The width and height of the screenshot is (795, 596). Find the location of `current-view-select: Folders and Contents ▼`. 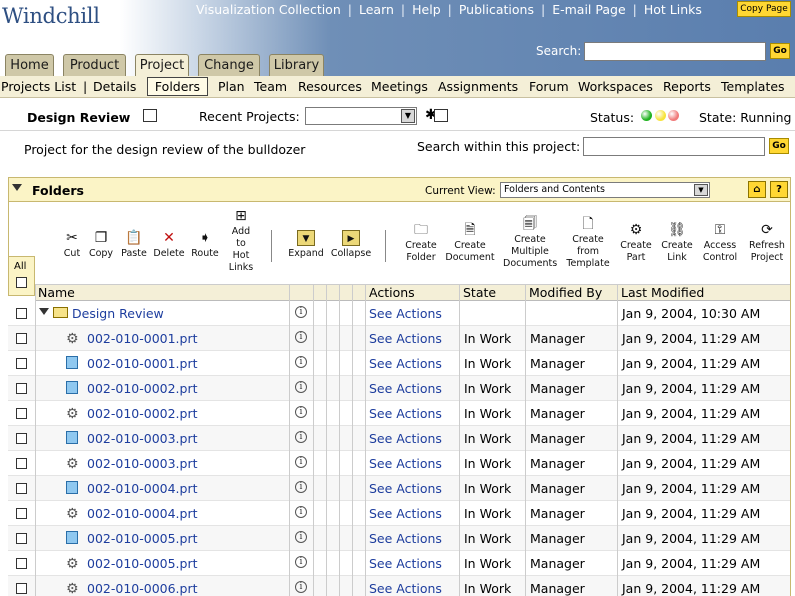

current-view-select: Folders and Contents ▼ is located at coordinates (605, 190).